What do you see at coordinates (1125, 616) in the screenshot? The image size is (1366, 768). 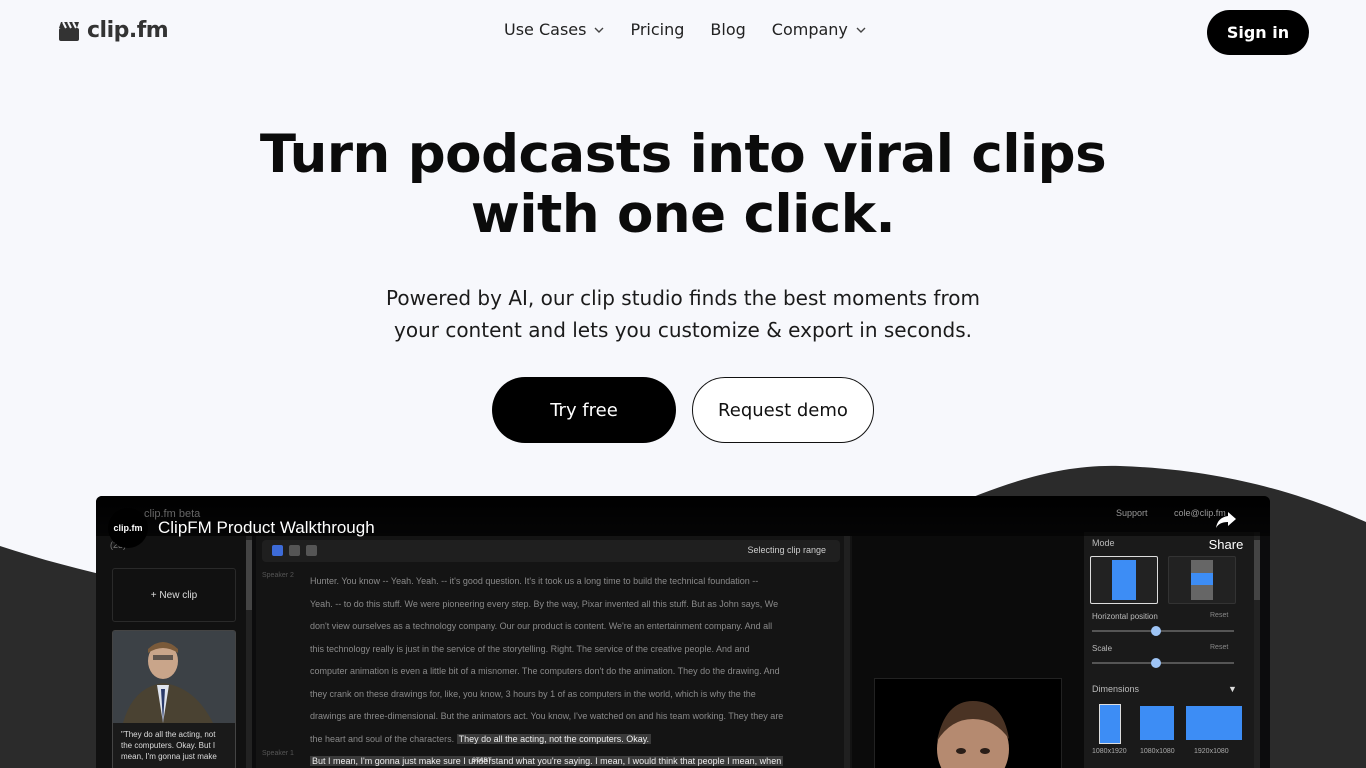 I see `horizontal-position-label: Horizontal position` at bounding box center [1125, 616].